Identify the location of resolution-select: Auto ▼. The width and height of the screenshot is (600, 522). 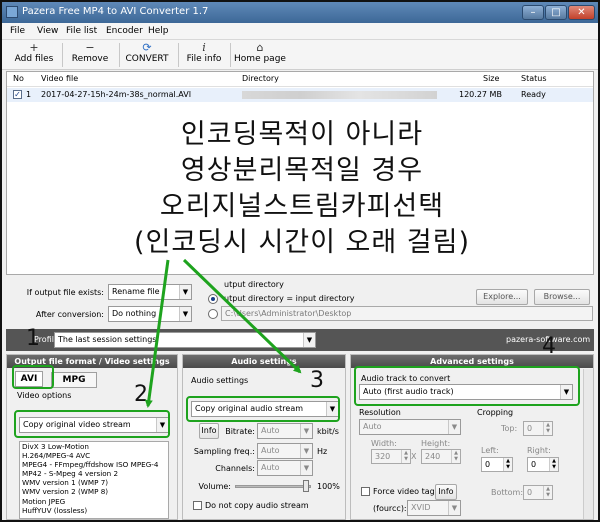
(410, 427).